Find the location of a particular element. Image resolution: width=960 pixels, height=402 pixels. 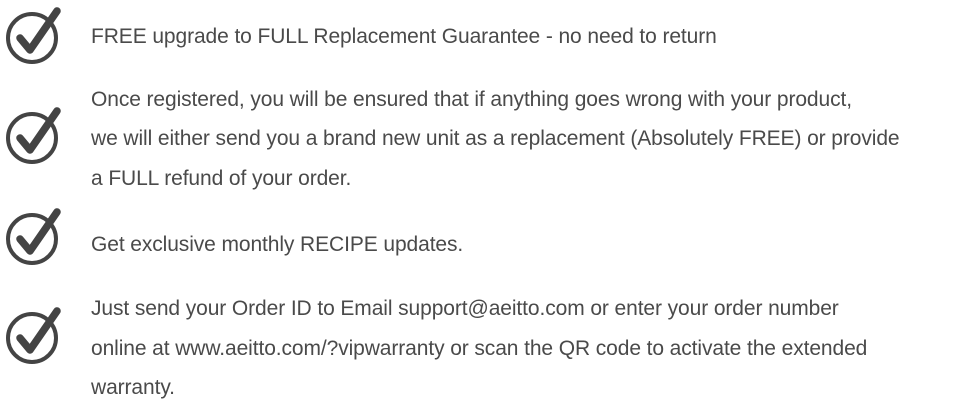

benefit-text-line: a FULL refund of your order. is located at coordinates (221, 178).